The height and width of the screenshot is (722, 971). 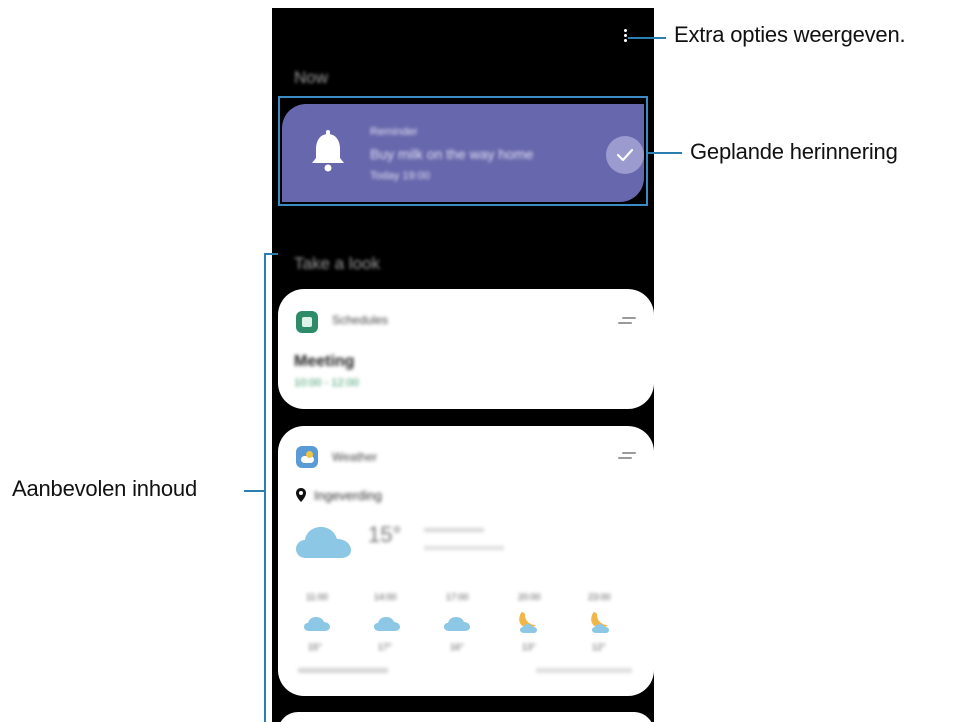 What do you see at coordinates (317, 597) in the screenshot?
I see `hourly-time: 11:00` at bounding box center [317, 597].